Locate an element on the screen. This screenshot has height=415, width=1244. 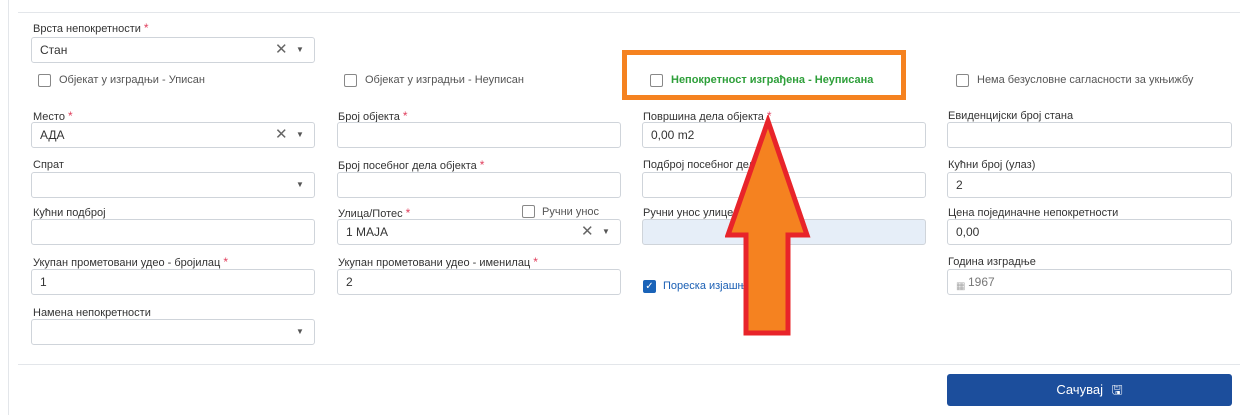
property-type-select: Стан ✕ ▼ is located at coordinates (173, 50).